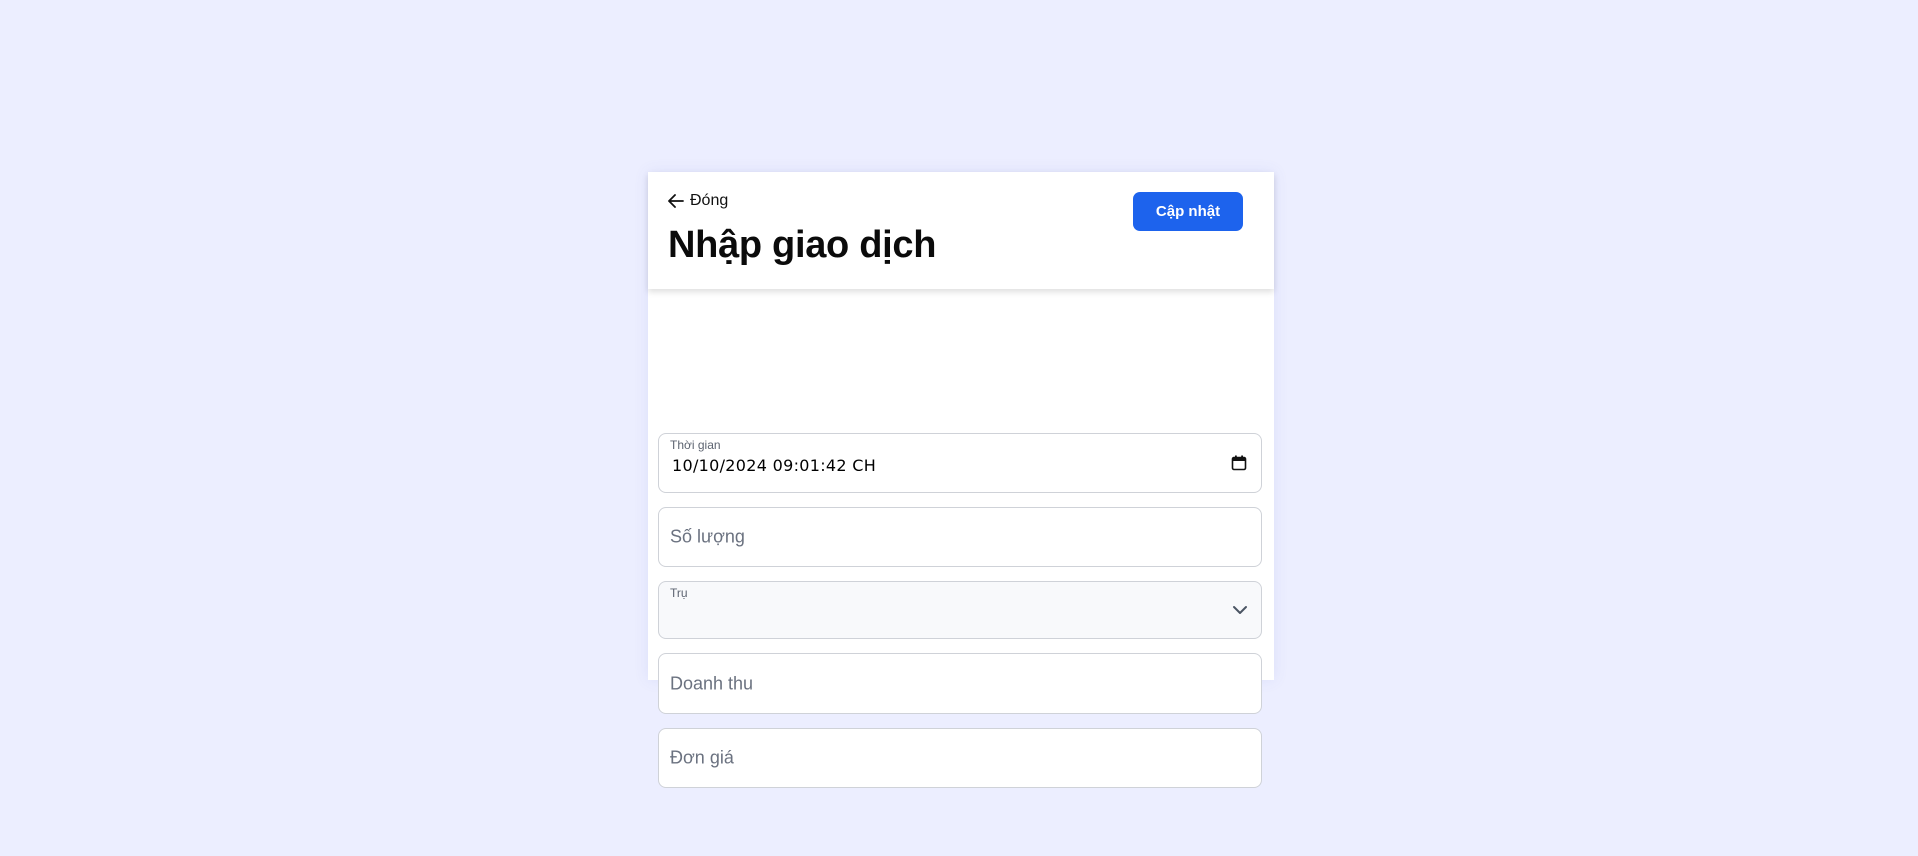  Describe the element at coordinates (960, 463) in the screenshot. I see `time-field: Thời gian 10/10/2024 09:01:42 CH` at that location.